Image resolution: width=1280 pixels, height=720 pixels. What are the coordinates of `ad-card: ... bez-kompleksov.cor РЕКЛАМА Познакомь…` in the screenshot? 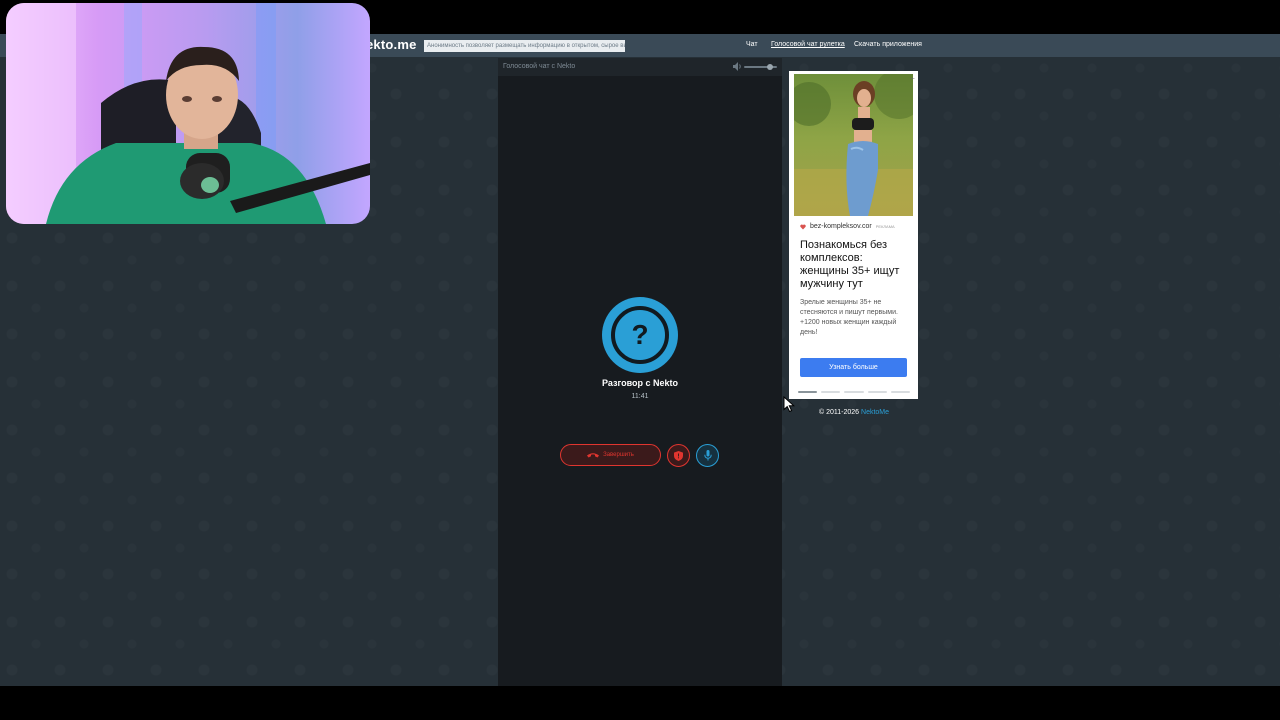 It's located at (853, 235).